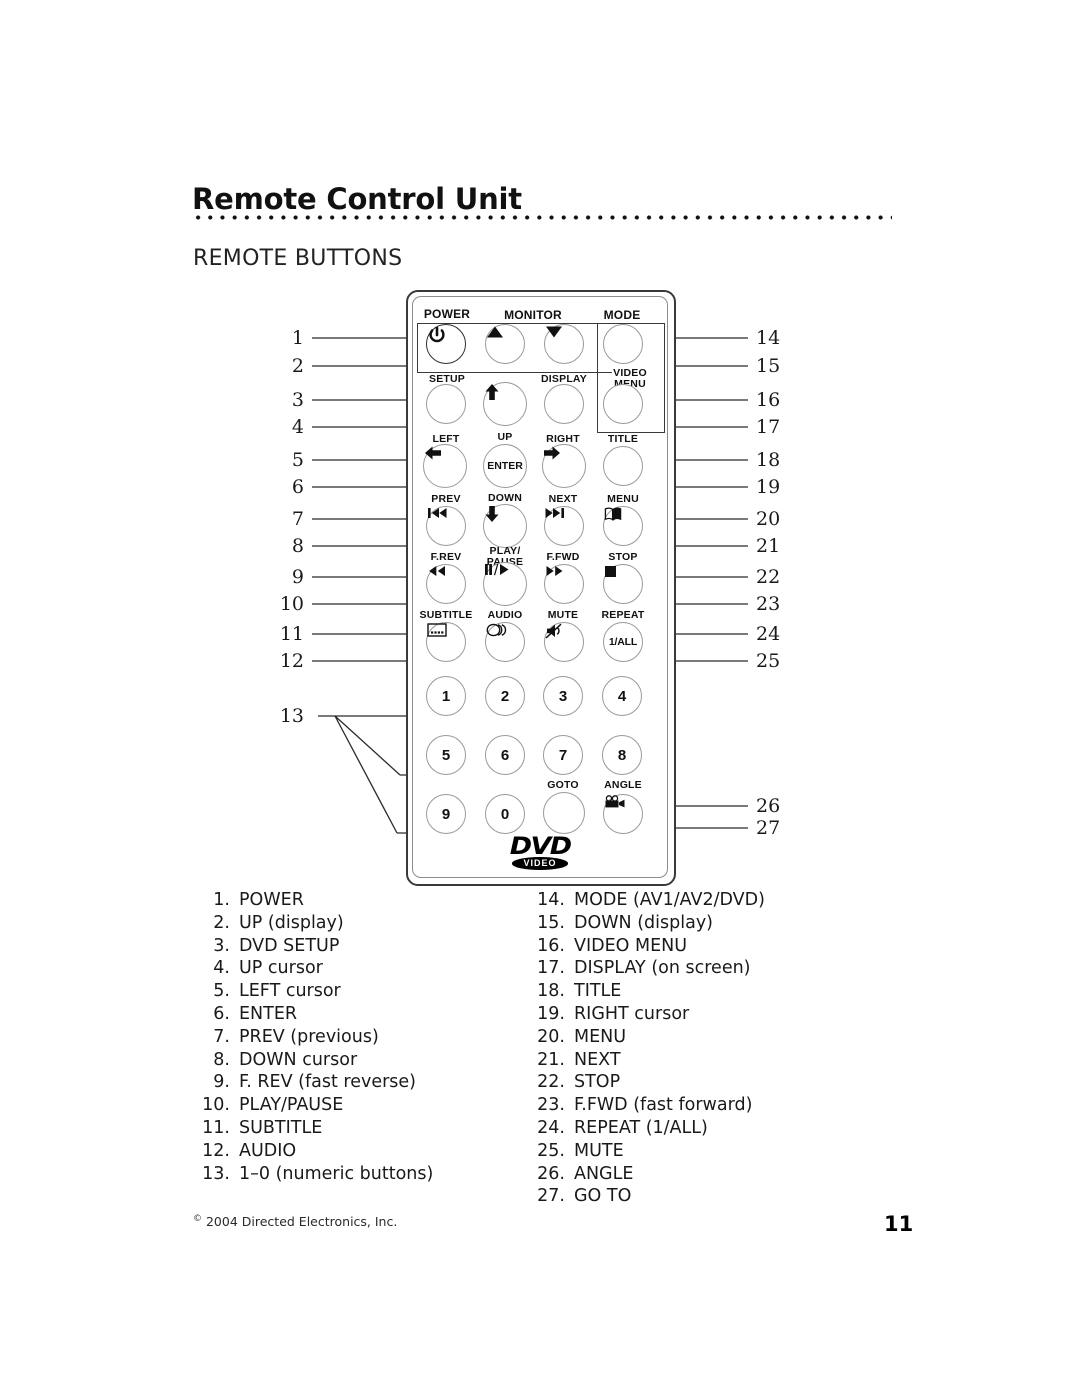 The height and width of the screenshot is (1397, 1080). I want to click on numeric-key-2-label: 2, so click(505, 696).